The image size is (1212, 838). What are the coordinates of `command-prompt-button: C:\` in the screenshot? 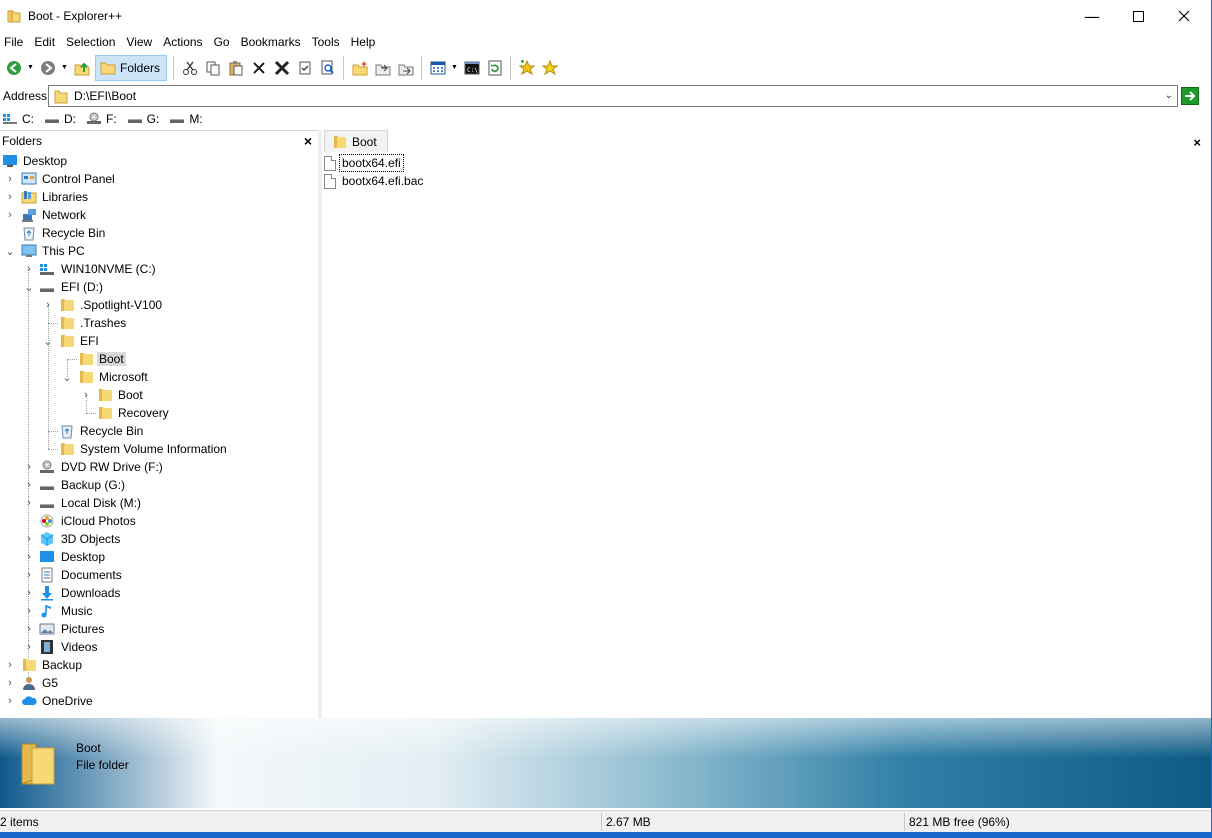 It's located at (471, 68).